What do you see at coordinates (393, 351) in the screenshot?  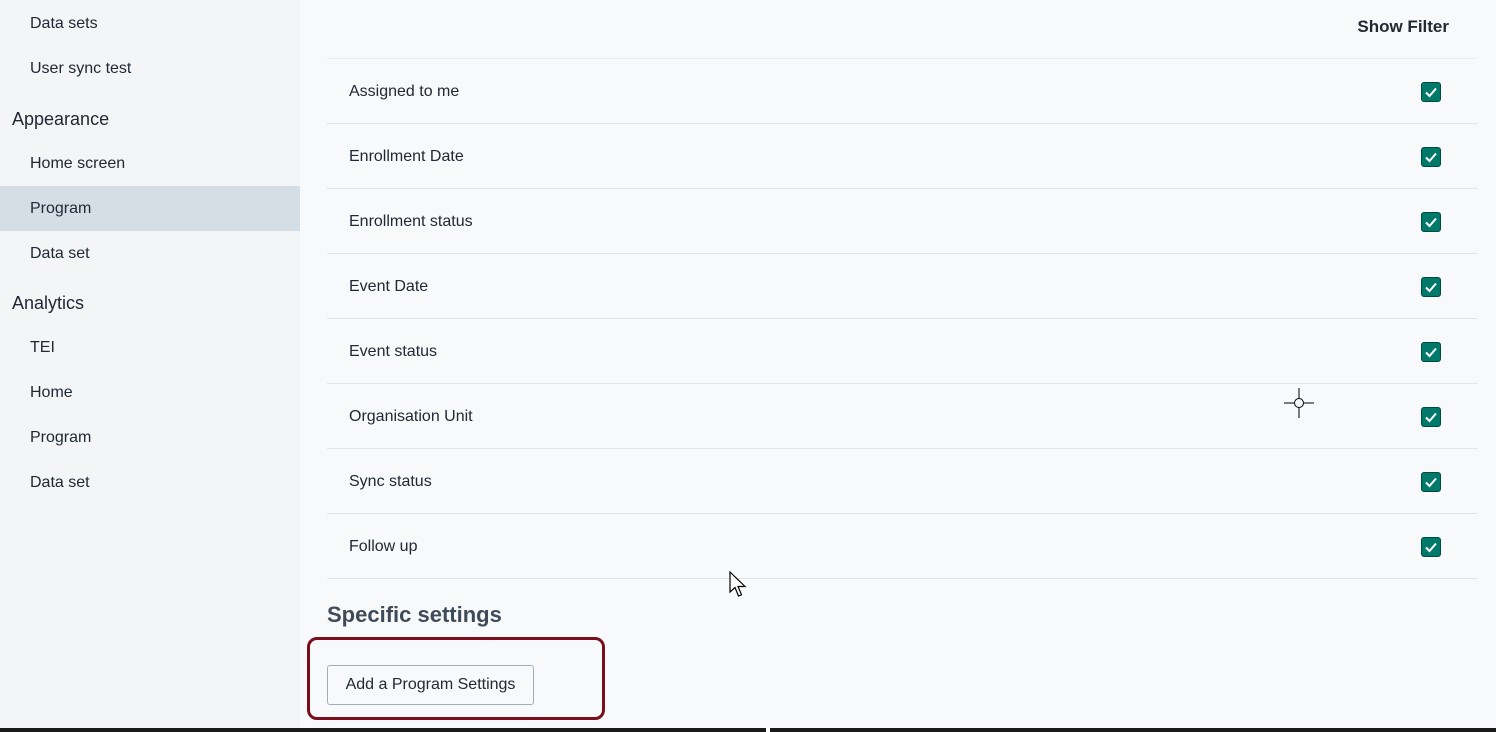 I see `filter-label: Event status` at bounding box center [393, 351].